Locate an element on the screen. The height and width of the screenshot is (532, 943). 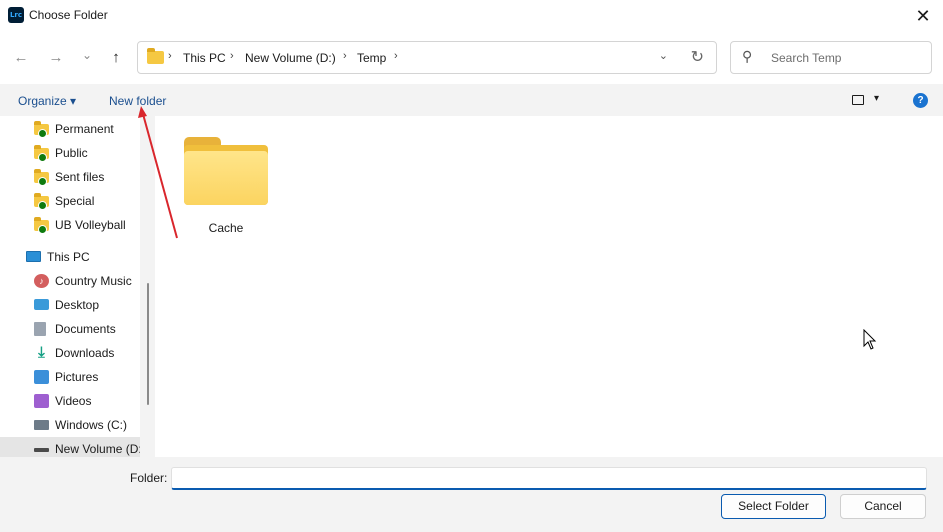
window-title: Choose Folder is located at coordinates (68, 15).